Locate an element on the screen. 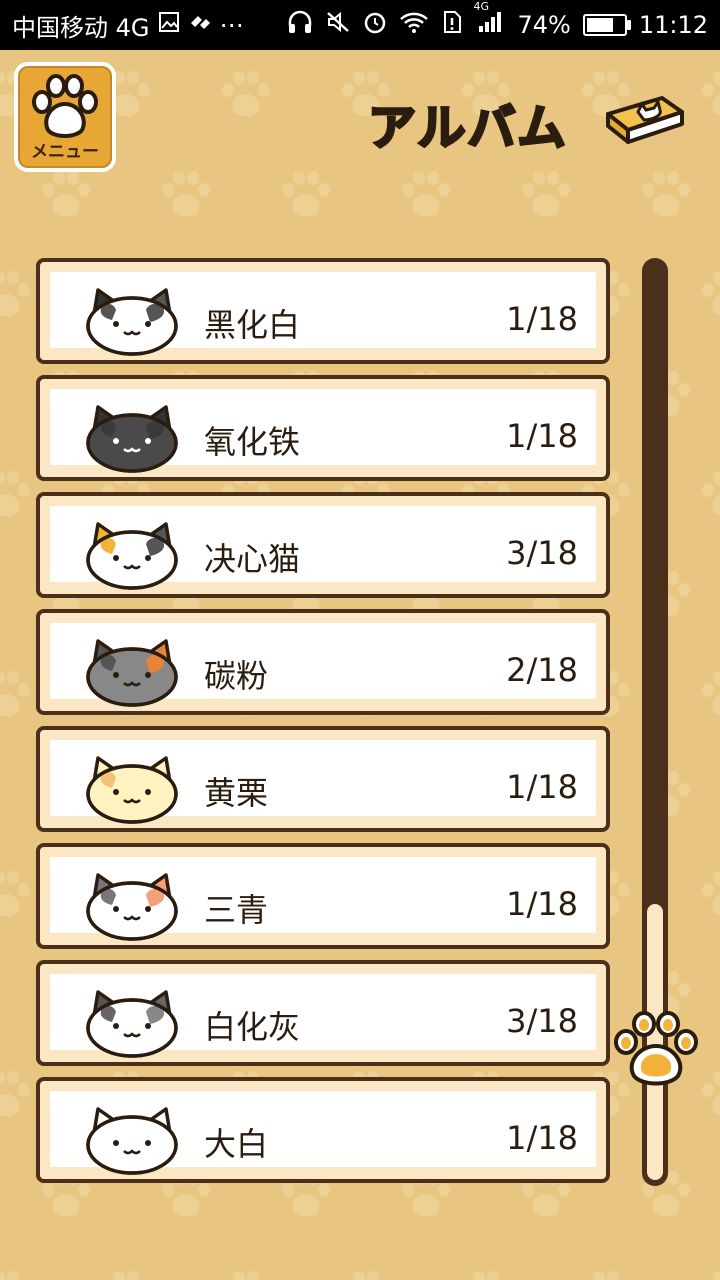  cat-row: 大白 1/18 is located at coordinates (323, 1130).